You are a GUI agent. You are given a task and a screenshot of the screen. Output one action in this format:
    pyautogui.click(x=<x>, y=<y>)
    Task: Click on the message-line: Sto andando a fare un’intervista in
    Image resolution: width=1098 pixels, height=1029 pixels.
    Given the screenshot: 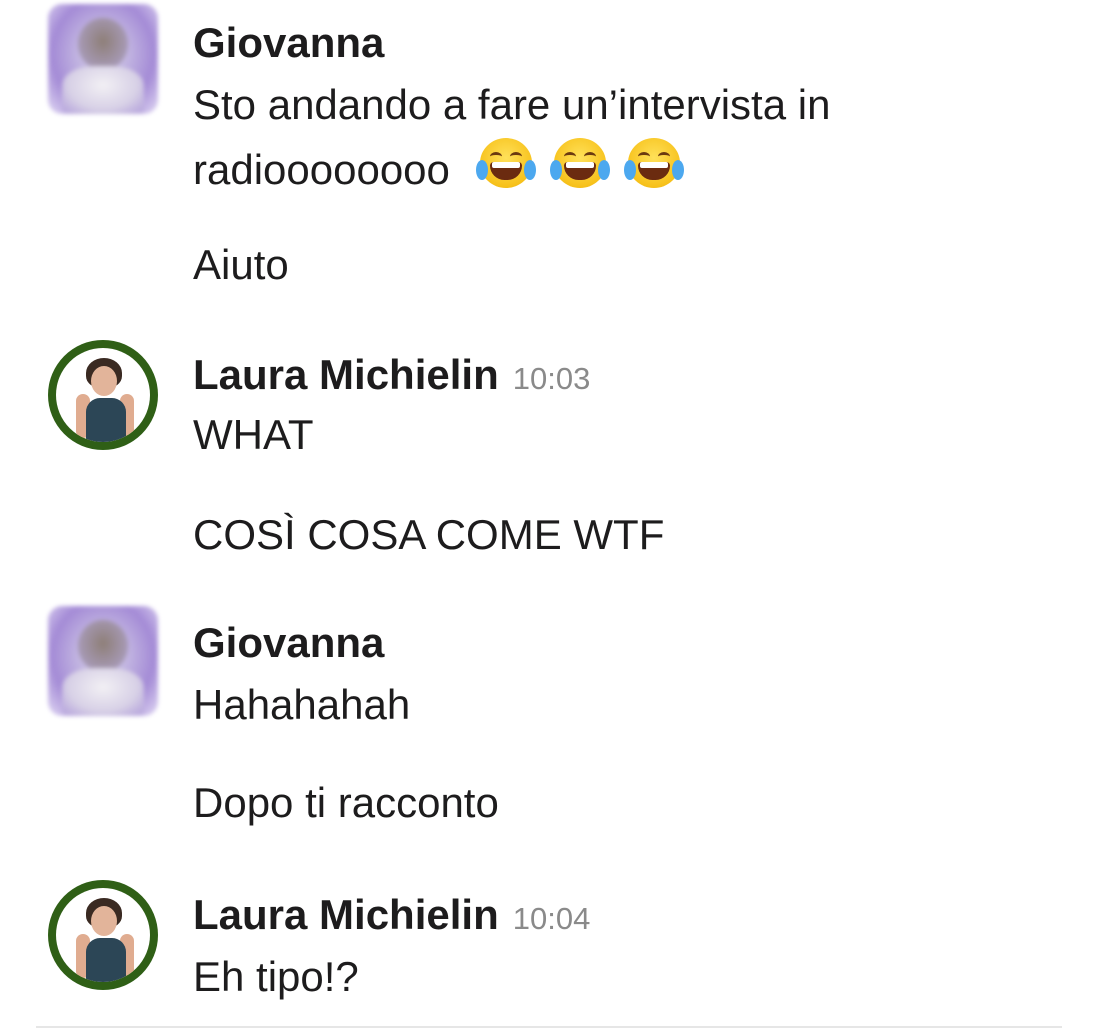 What is the action you would take?
    pyautogui.click(x=512, y=104)
    